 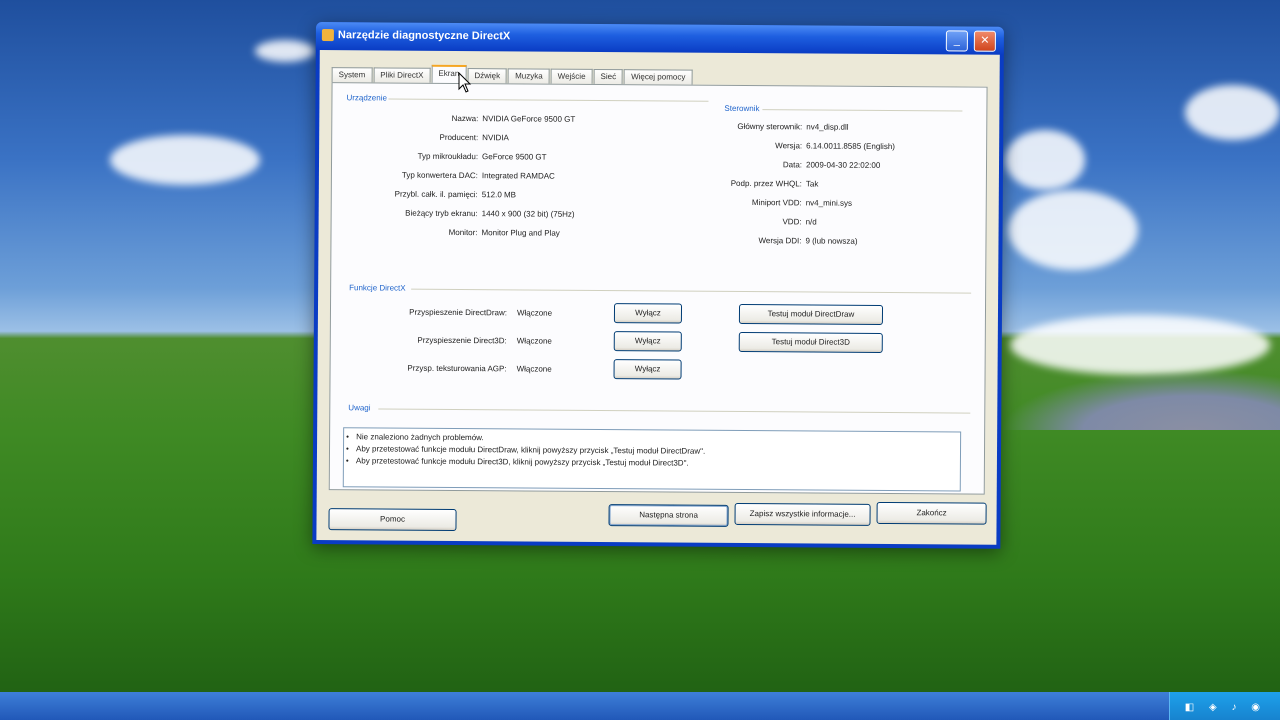 I want to click on tab-system: System, so click(x=352, y=75).